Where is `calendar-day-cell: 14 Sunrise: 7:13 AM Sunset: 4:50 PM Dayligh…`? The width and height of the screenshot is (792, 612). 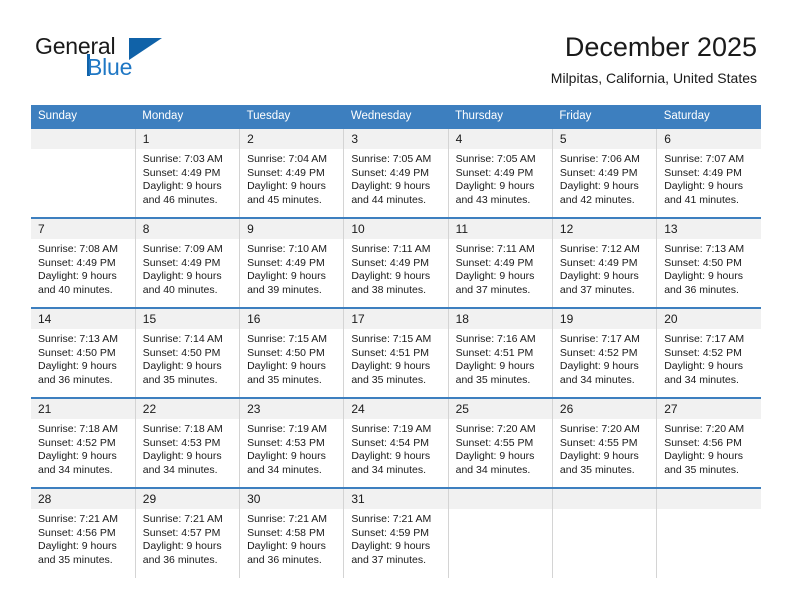 calendar-day-cell: 14 Sunrise: 7:13 AM Sunset: 4:50 PM Dayligh… is located at coordinates (83, 352).